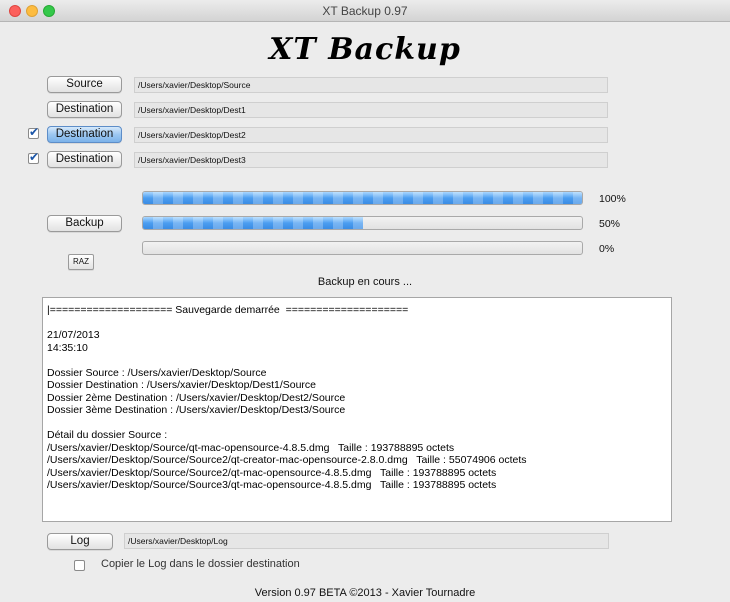  What do you see at coordinates (610, 224) in the screenshot?
I see `progress-2-percent: 50%` at bounding box center [610, 224].